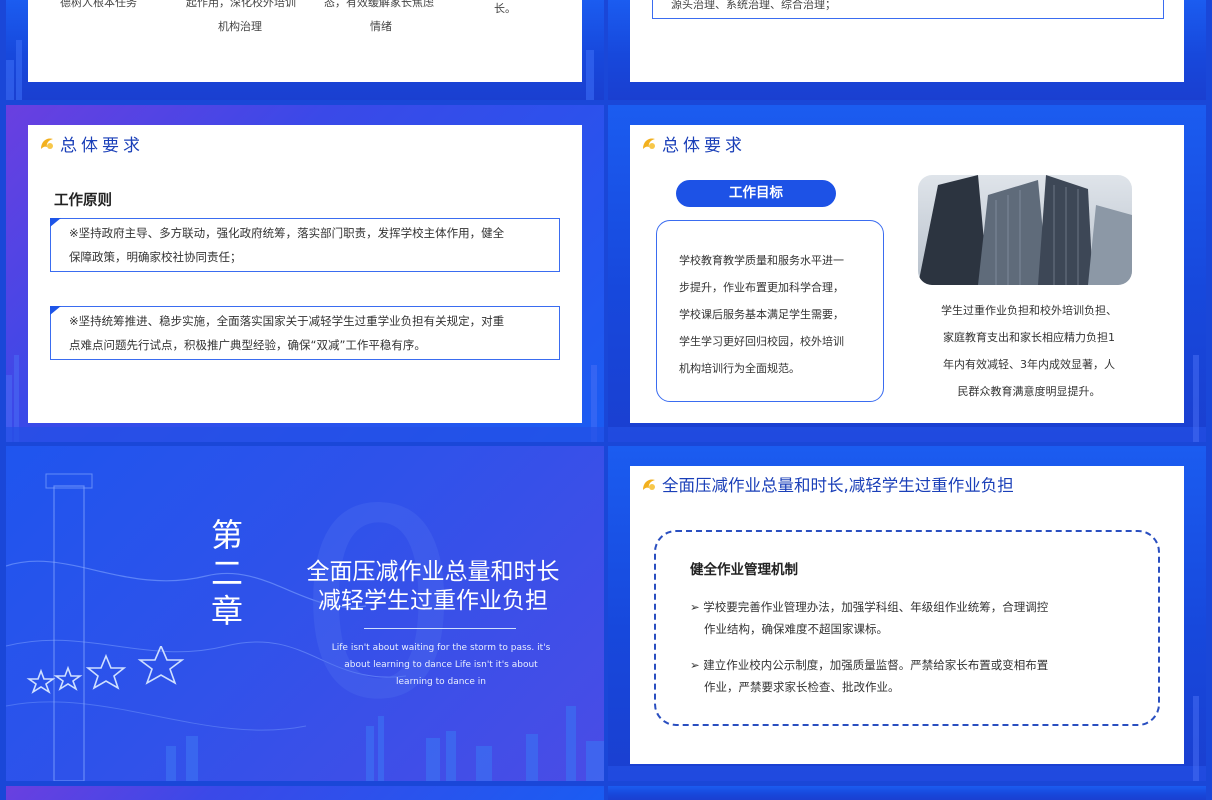 The height and width of the screenshot is (800, 1212). What do you see at coordinates (305, 41) in the screenshot?
I see `content-card: 德树人根本任务 起作用，深化校外培训 机构治理 态，有效缓解家长焦虑 情绪 长。` at bounding box center [305, 41].